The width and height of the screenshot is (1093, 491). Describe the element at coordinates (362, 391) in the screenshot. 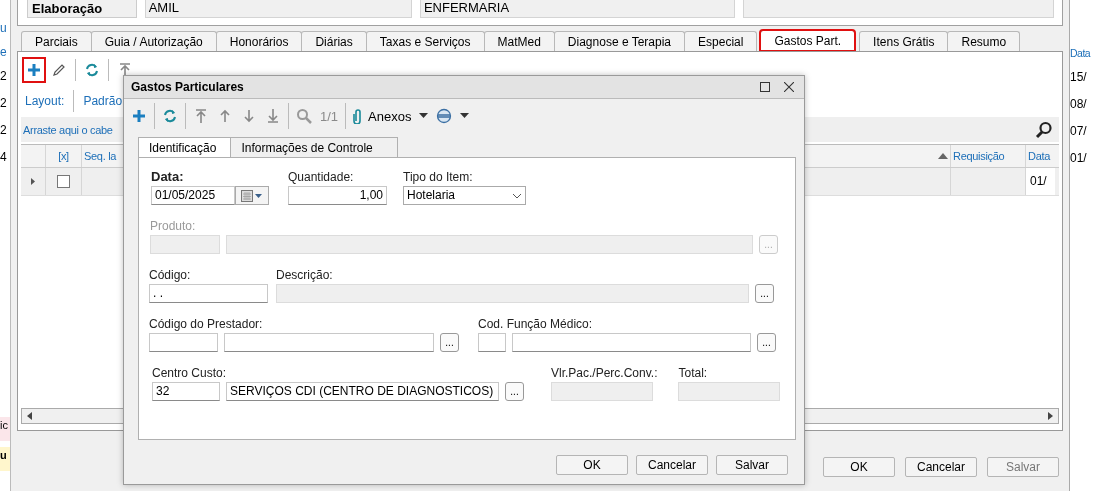

I see `input-field: SERVIÇOS CDI (CENTRO DE DIAGNOSTICOS)` at that location.